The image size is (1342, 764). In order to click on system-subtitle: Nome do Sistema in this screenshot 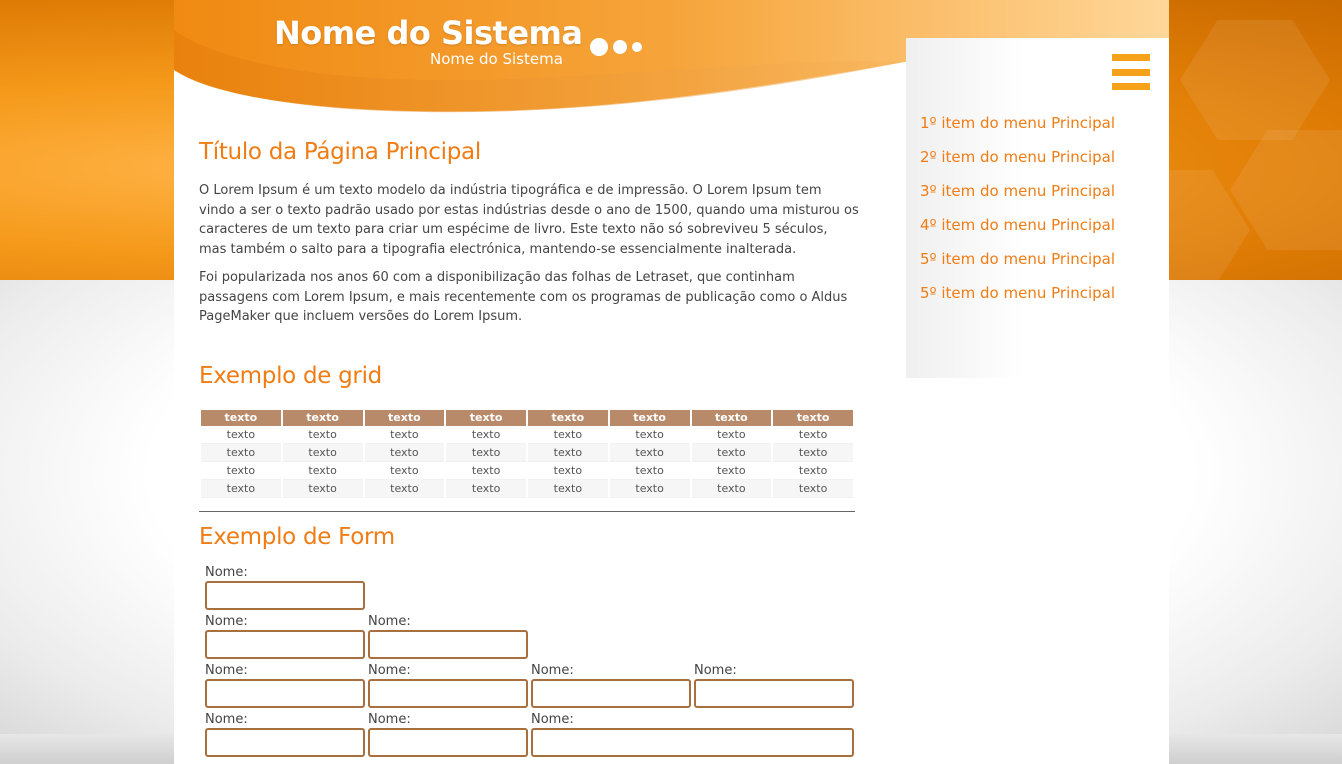, I will do `click(496, 59)`.